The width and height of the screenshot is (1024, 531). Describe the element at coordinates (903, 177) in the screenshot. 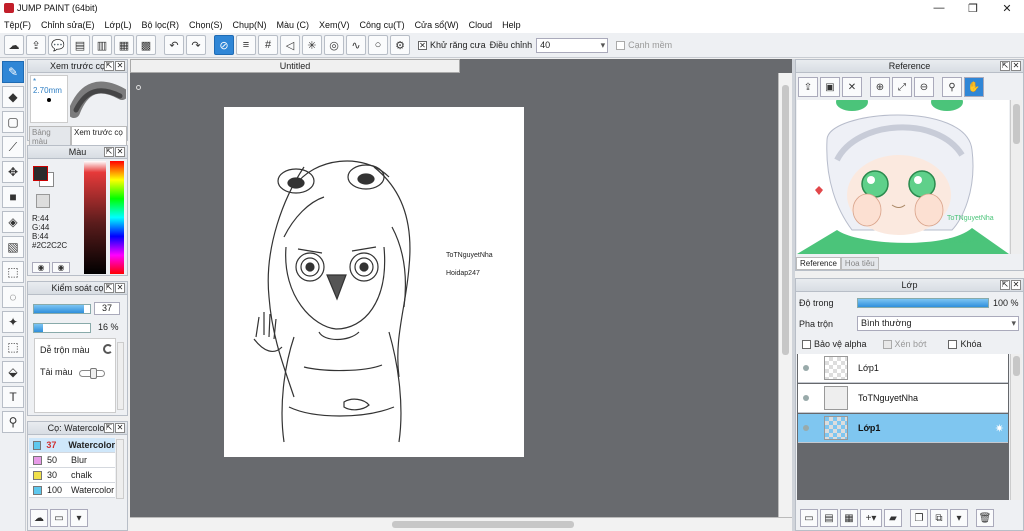

I see `reference-image: ToTNguyetNha Hoidap247` at that location.